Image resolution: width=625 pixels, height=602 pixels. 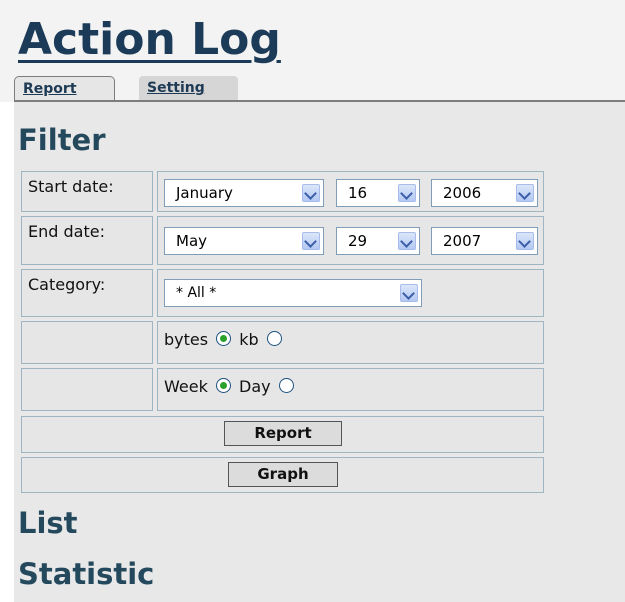 What do you see at coordinates (204, 193) in the screenshot?
I see `start-month-value: January` at bounding box center [204, 193].